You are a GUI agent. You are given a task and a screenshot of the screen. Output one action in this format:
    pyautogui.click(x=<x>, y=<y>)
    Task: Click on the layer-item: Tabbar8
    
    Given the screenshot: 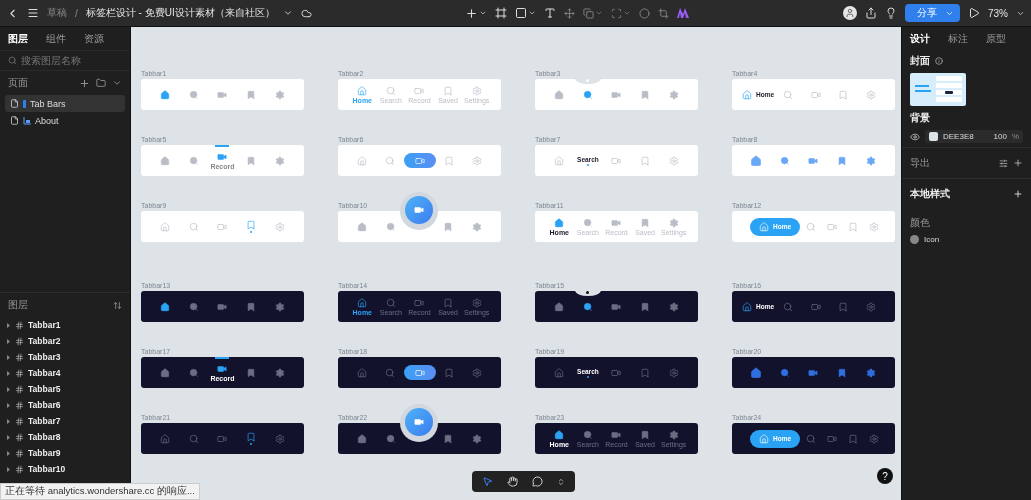 What is the action you would take?
    pyautogui.click(x=65, y=437)
    